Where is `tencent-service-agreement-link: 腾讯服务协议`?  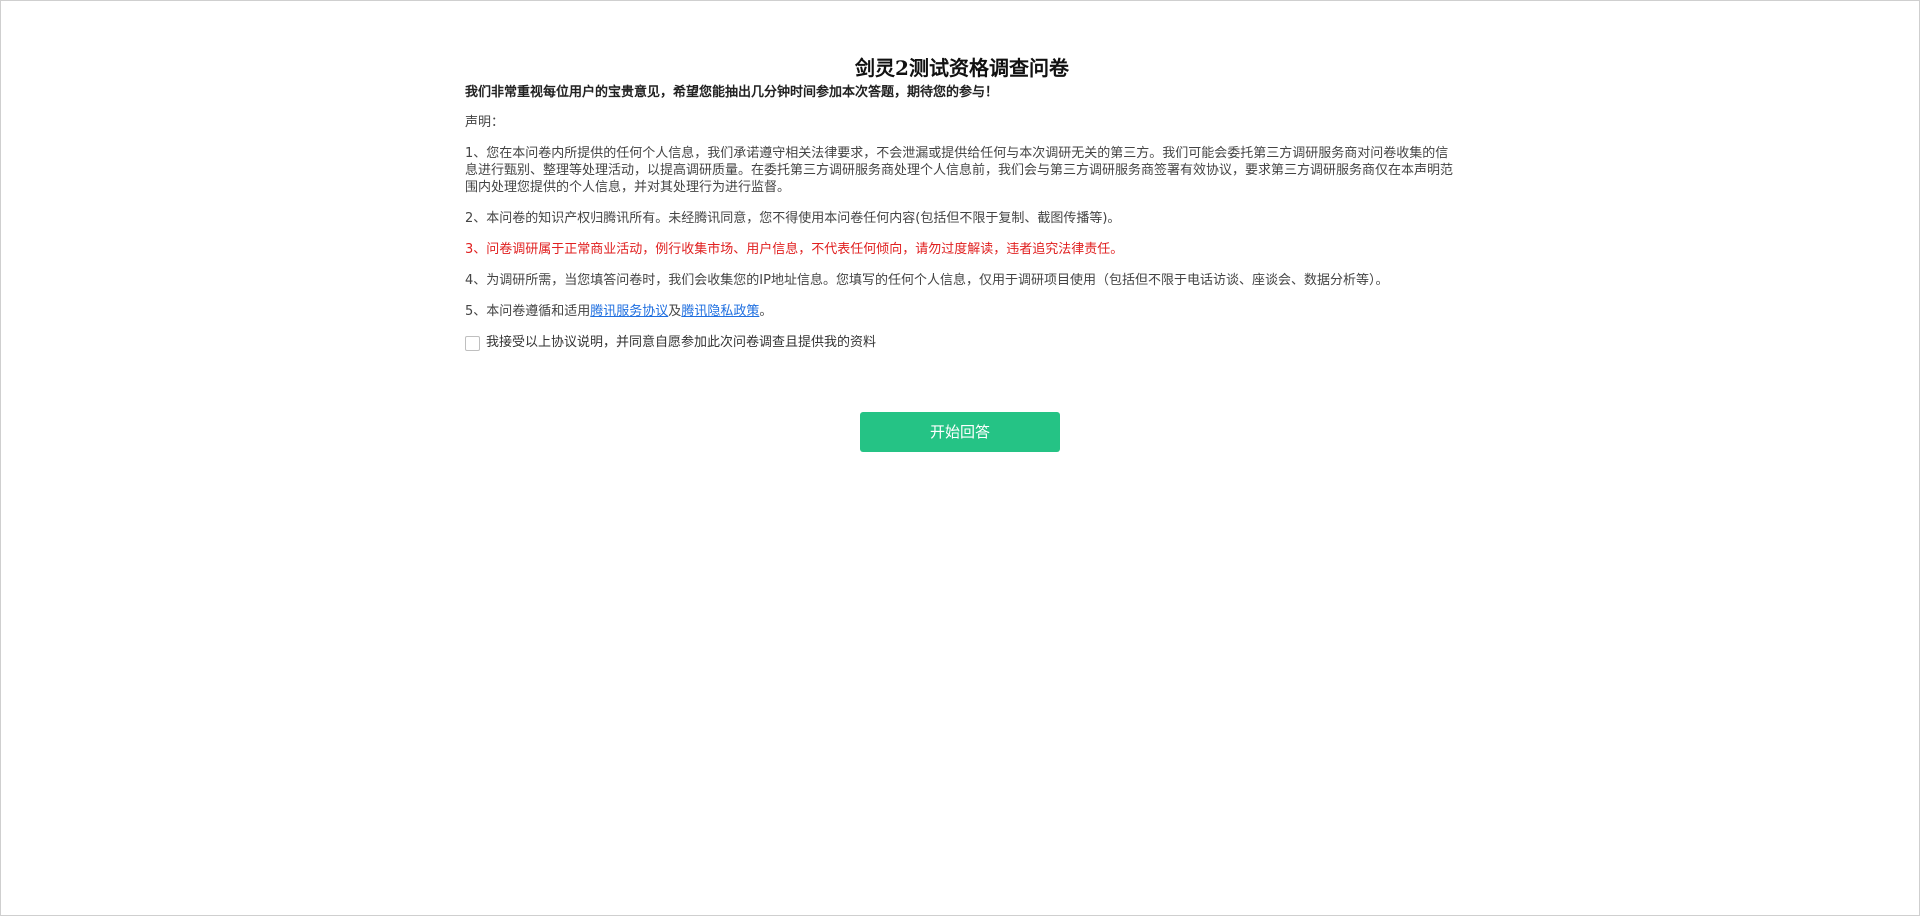
tencent-service-agreement-link: 腾讯服务协议 is located at coordinates (629, 311).